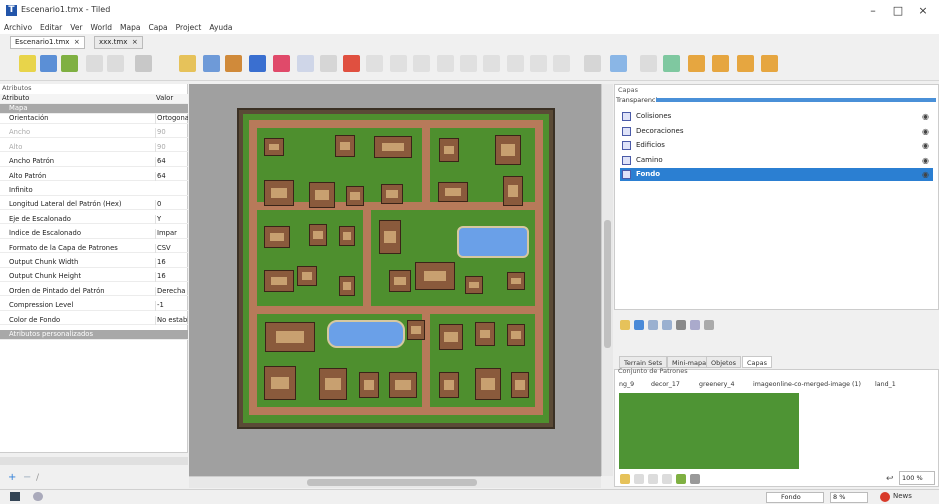 The height and width of the screenshot is (504, 939). What do you see at coordinates (667, 325) in the screenshot?
I see `duplicate-layer-icon` at bounding box center [667, 325].